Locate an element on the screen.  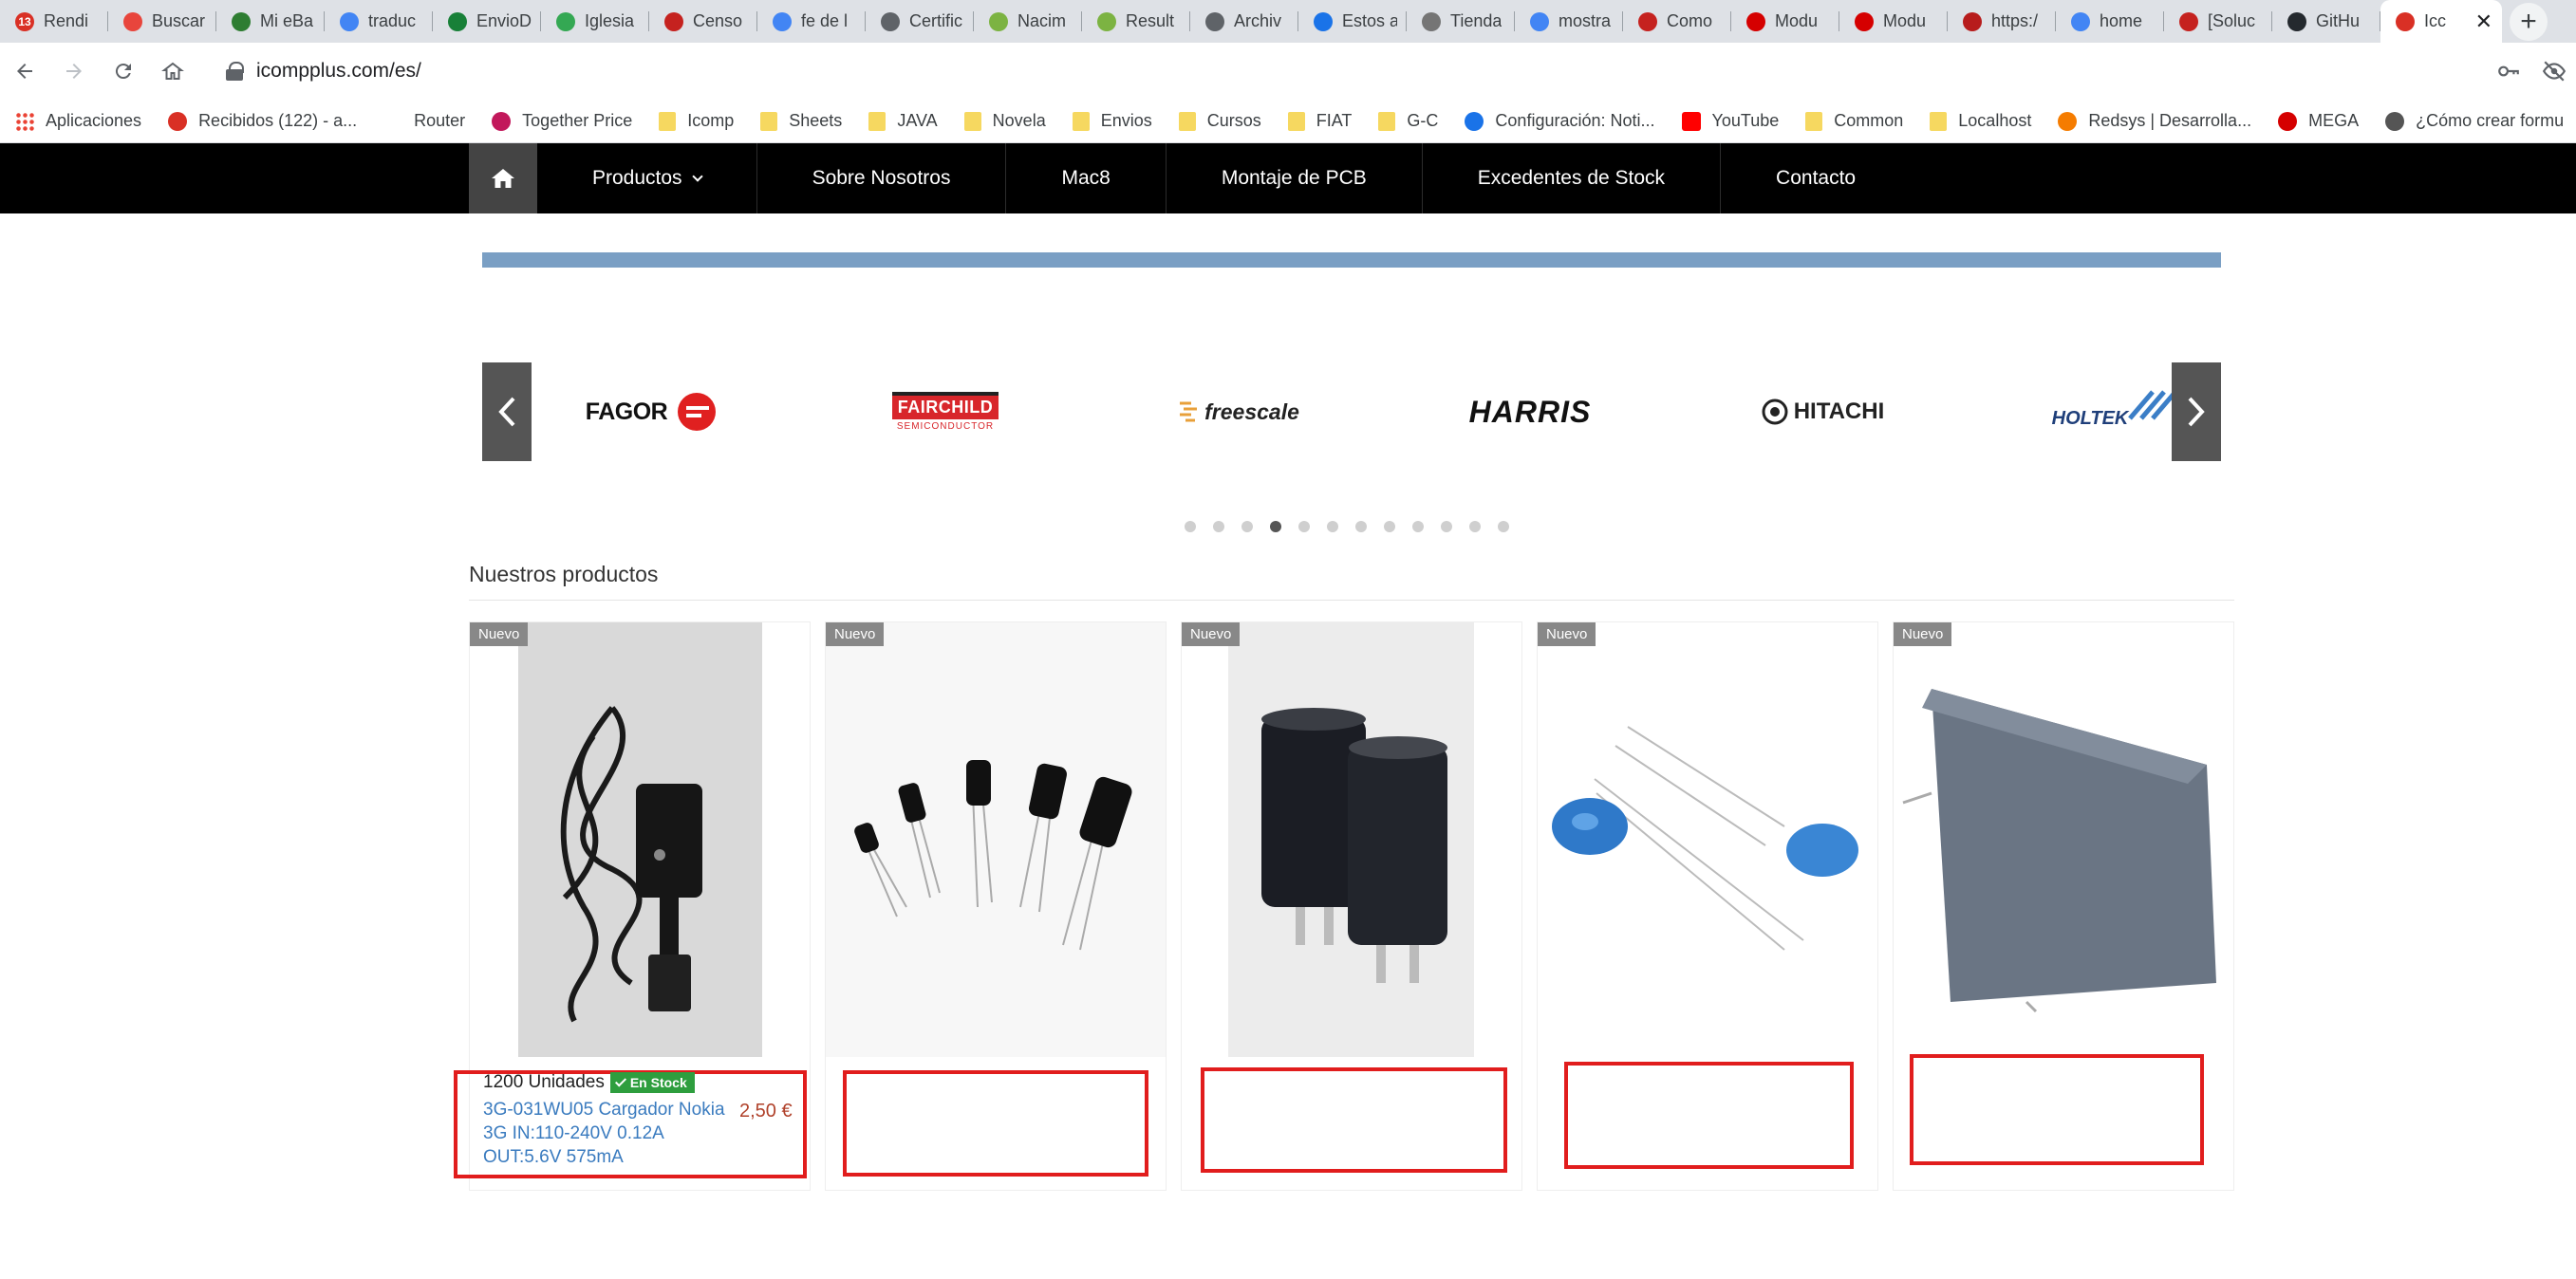
browser-tab: Tienda is located at coordinates (1461, 21).